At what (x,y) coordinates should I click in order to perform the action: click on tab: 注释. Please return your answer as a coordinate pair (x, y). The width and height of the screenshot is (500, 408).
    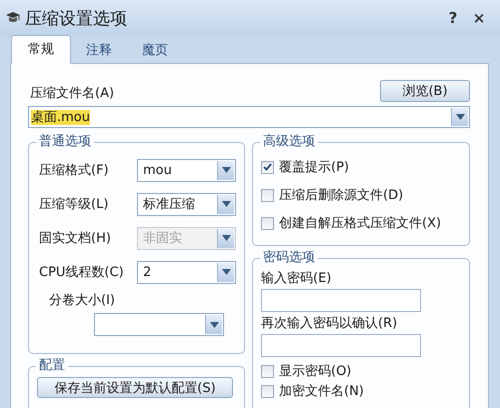
    Looking at the image, I should click on (99, 50).